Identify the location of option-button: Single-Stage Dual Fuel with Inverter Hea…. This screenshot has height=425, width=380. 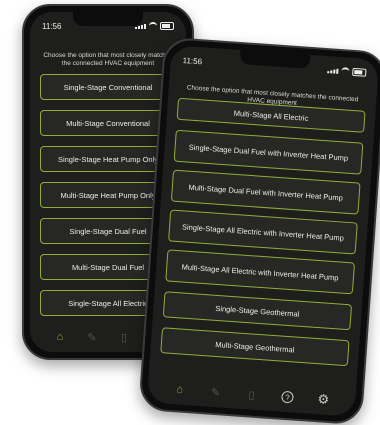
(268, 152).